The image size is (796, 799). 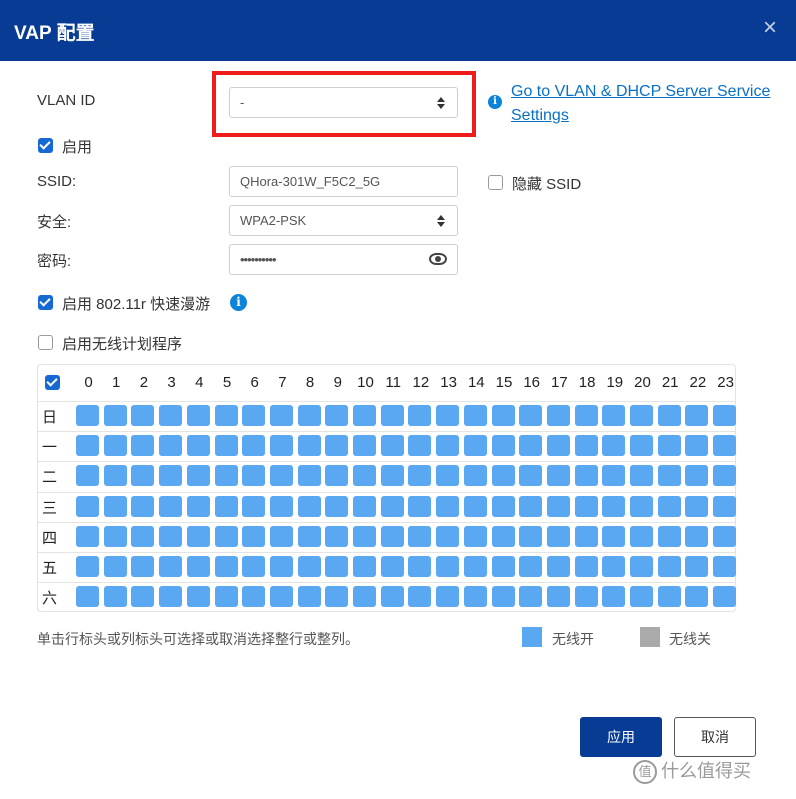 What do you see at coordinates (49, 476) in the screenshot?
I see `day-header: 二` at bounding box center [49, 476].